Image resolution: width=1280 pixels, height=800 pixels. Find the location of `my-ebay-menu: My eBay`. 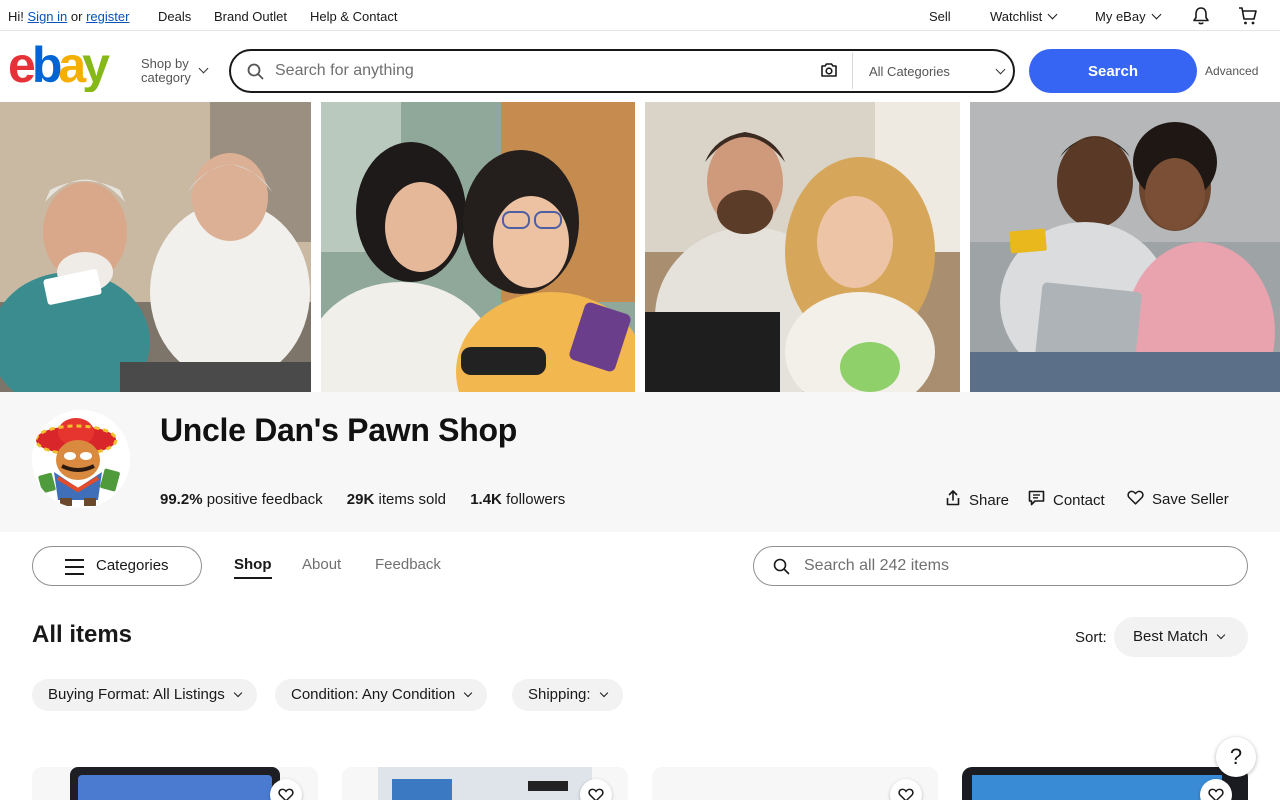

my-ebay-menu: My eBay is located at coordinates (1128, 16).